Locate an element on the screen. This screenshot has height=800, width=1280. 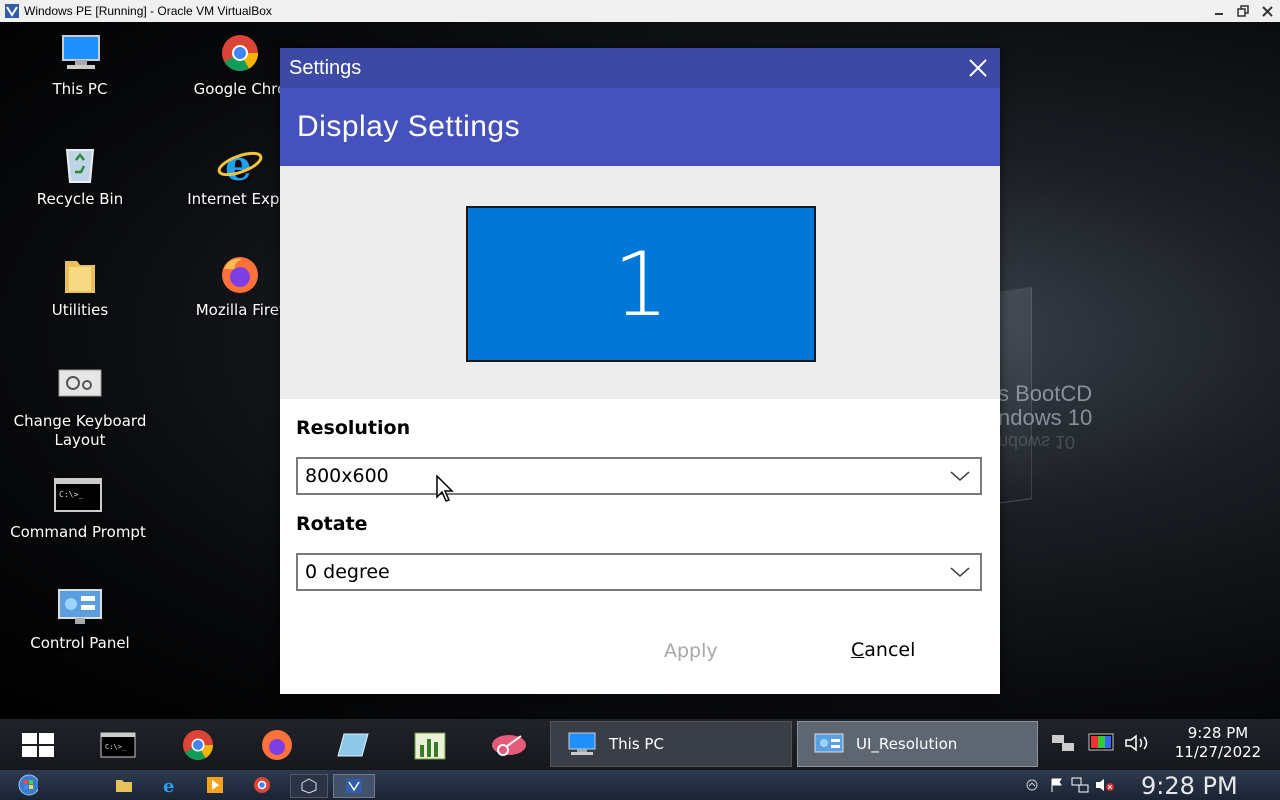
desktop-icon-change-keyboard-layout: Change Keyboard Layout is located at coordinates (80, 407).